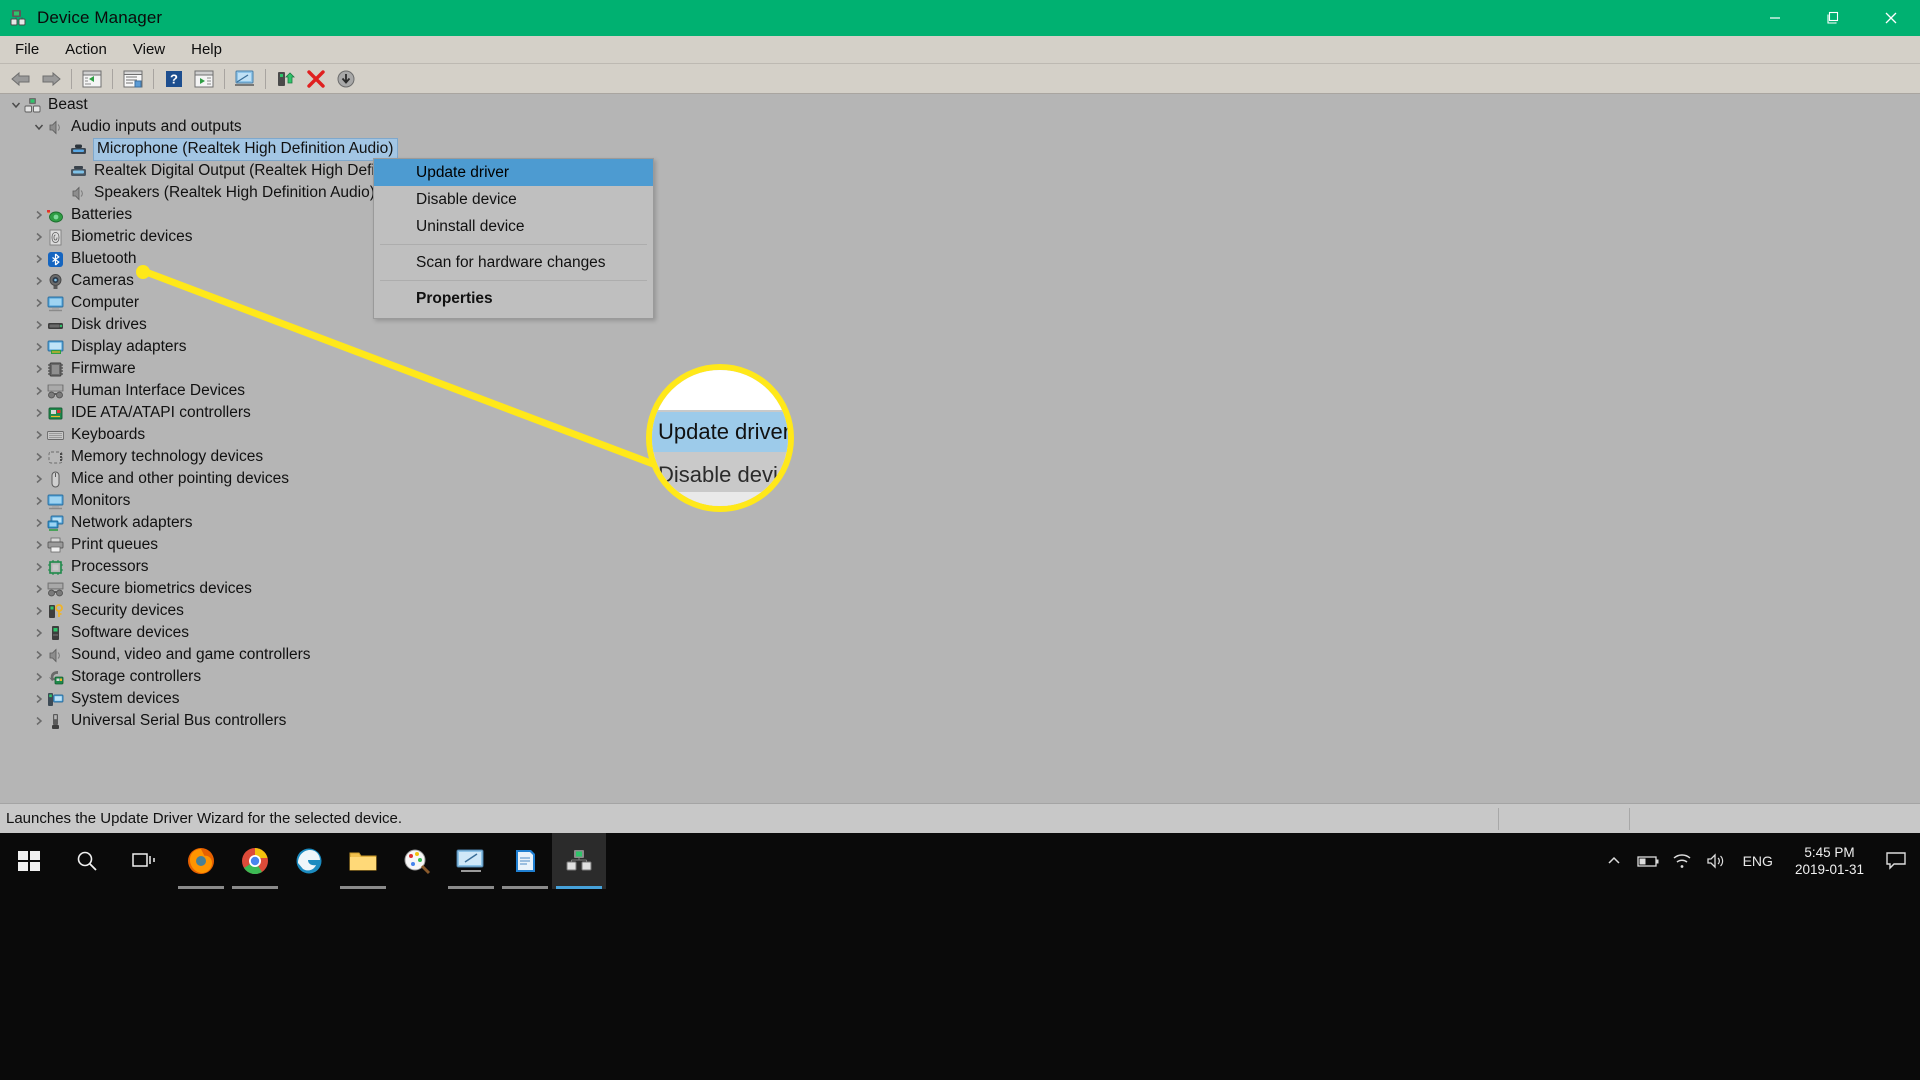 The width and height of the screenshot is (1920, 1080). What do you see at coordinates (960, 699) in the screenshot?
I see `tree-item: System devices` at bounding box center [960, 699].